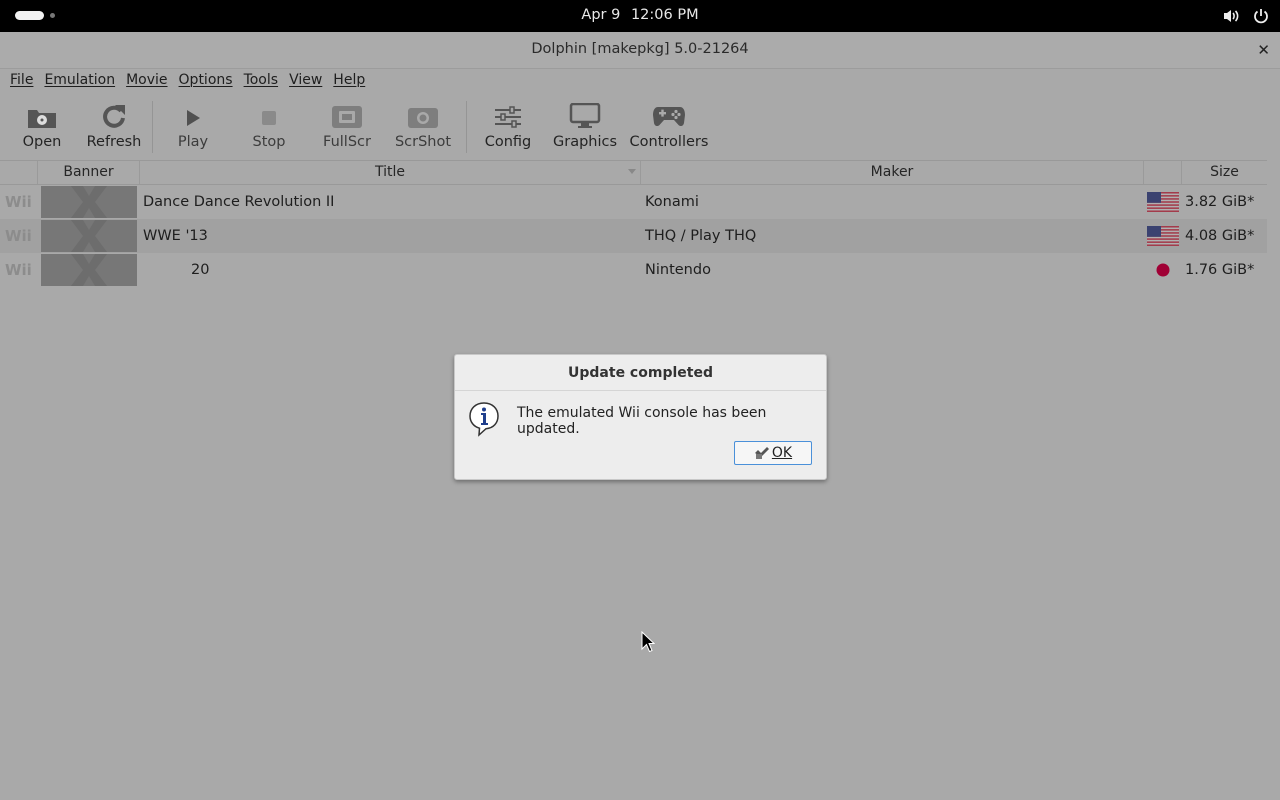 The image size is (1280, 800). Describe the element at coordinates (701, 236) in the screenshot. I see `game-maker: THQ / Play THQ` at that location.